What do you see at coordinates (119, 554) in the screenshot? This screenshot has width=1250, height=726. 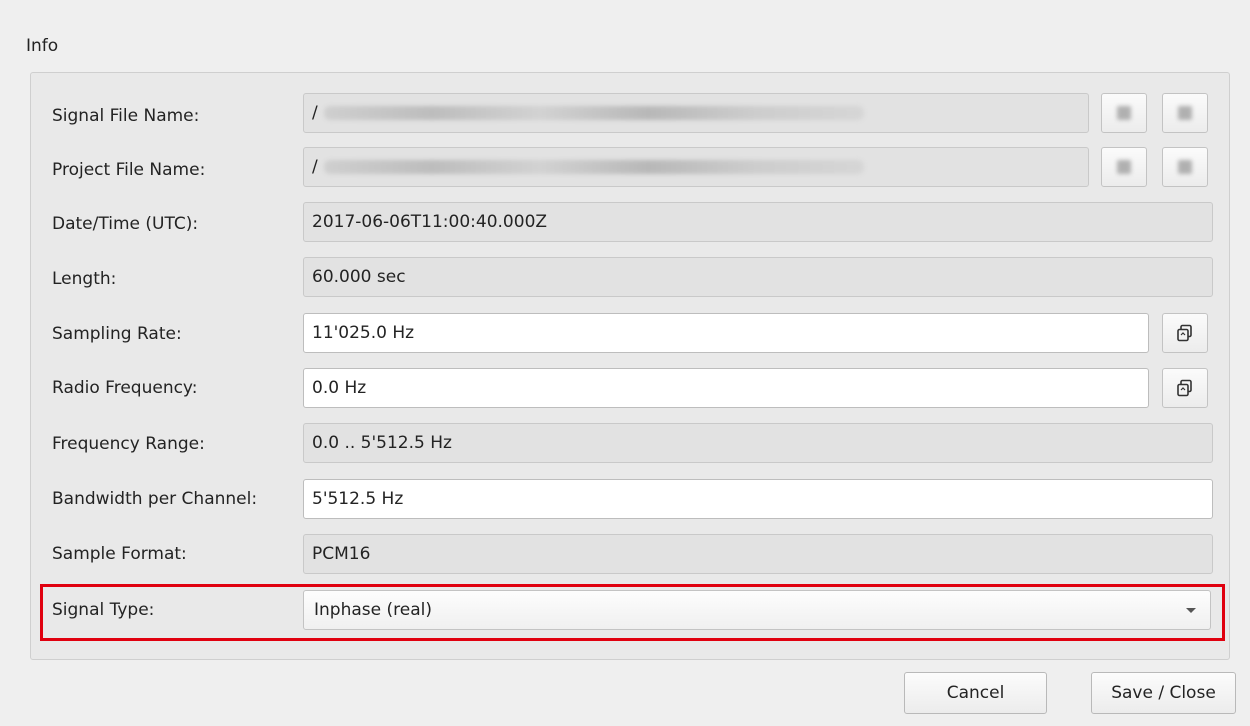 I see `sample-format-label: Sample Format:` at bounding box center [119, 554].